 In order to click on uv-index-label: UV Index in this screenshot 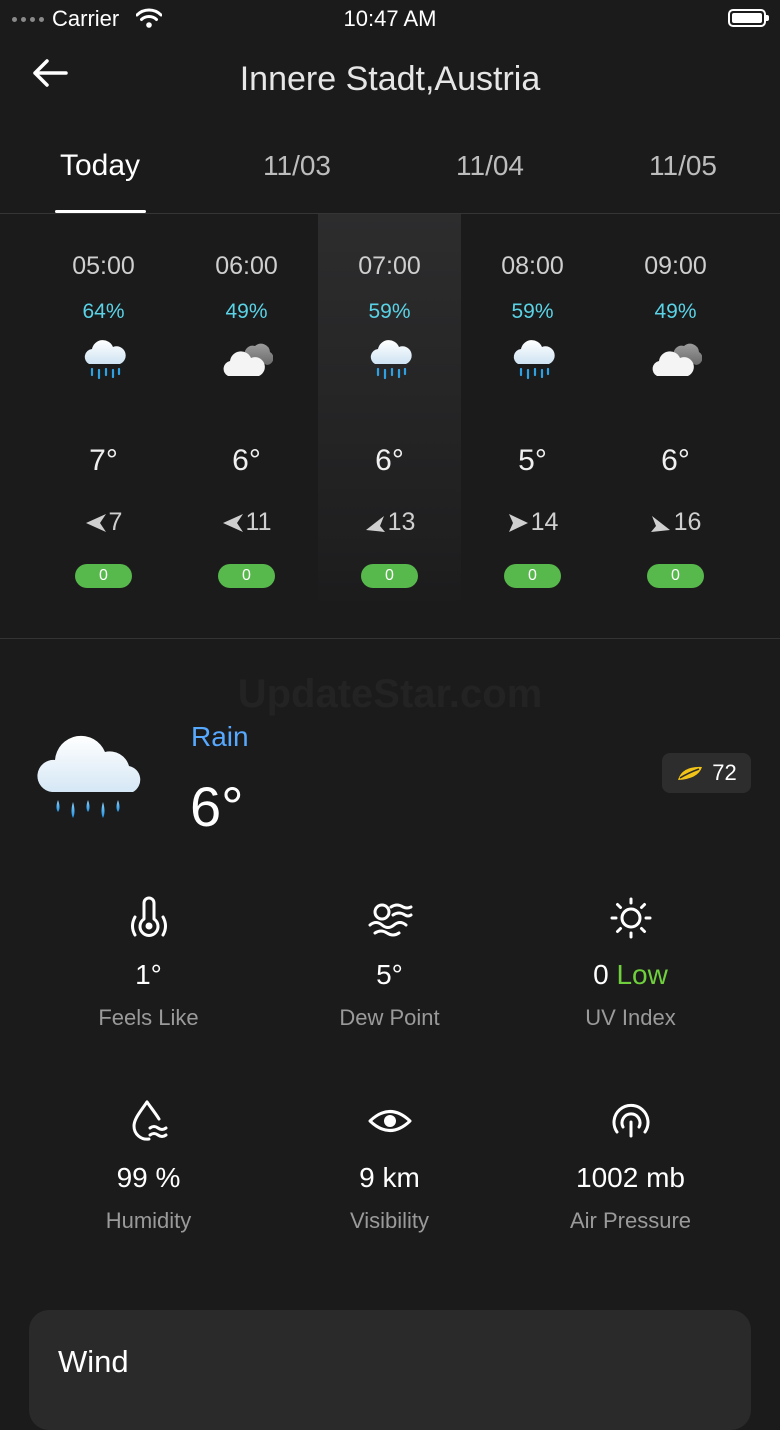, I will do `click(630, 1017)`.